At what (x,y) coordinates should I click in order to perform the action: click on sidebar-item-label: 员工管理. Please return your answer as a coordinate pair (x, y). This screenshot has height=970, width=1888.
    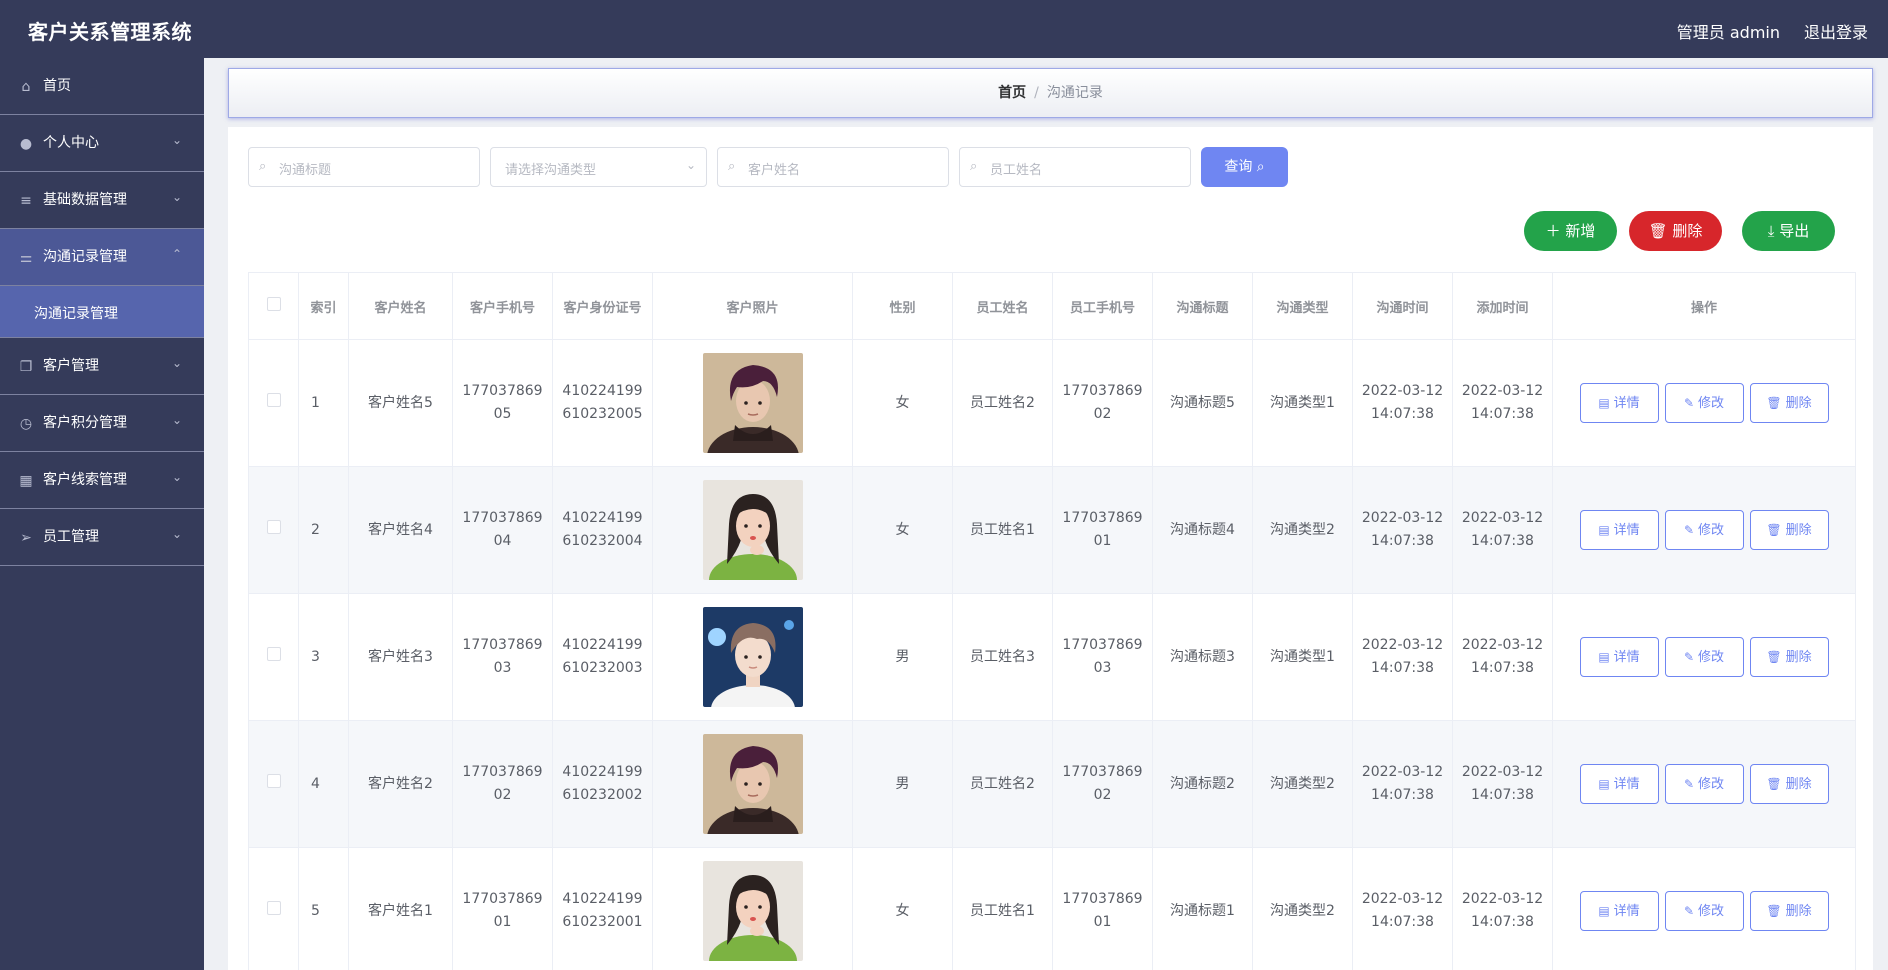
    Looking at the image, I should click on (71, 537).